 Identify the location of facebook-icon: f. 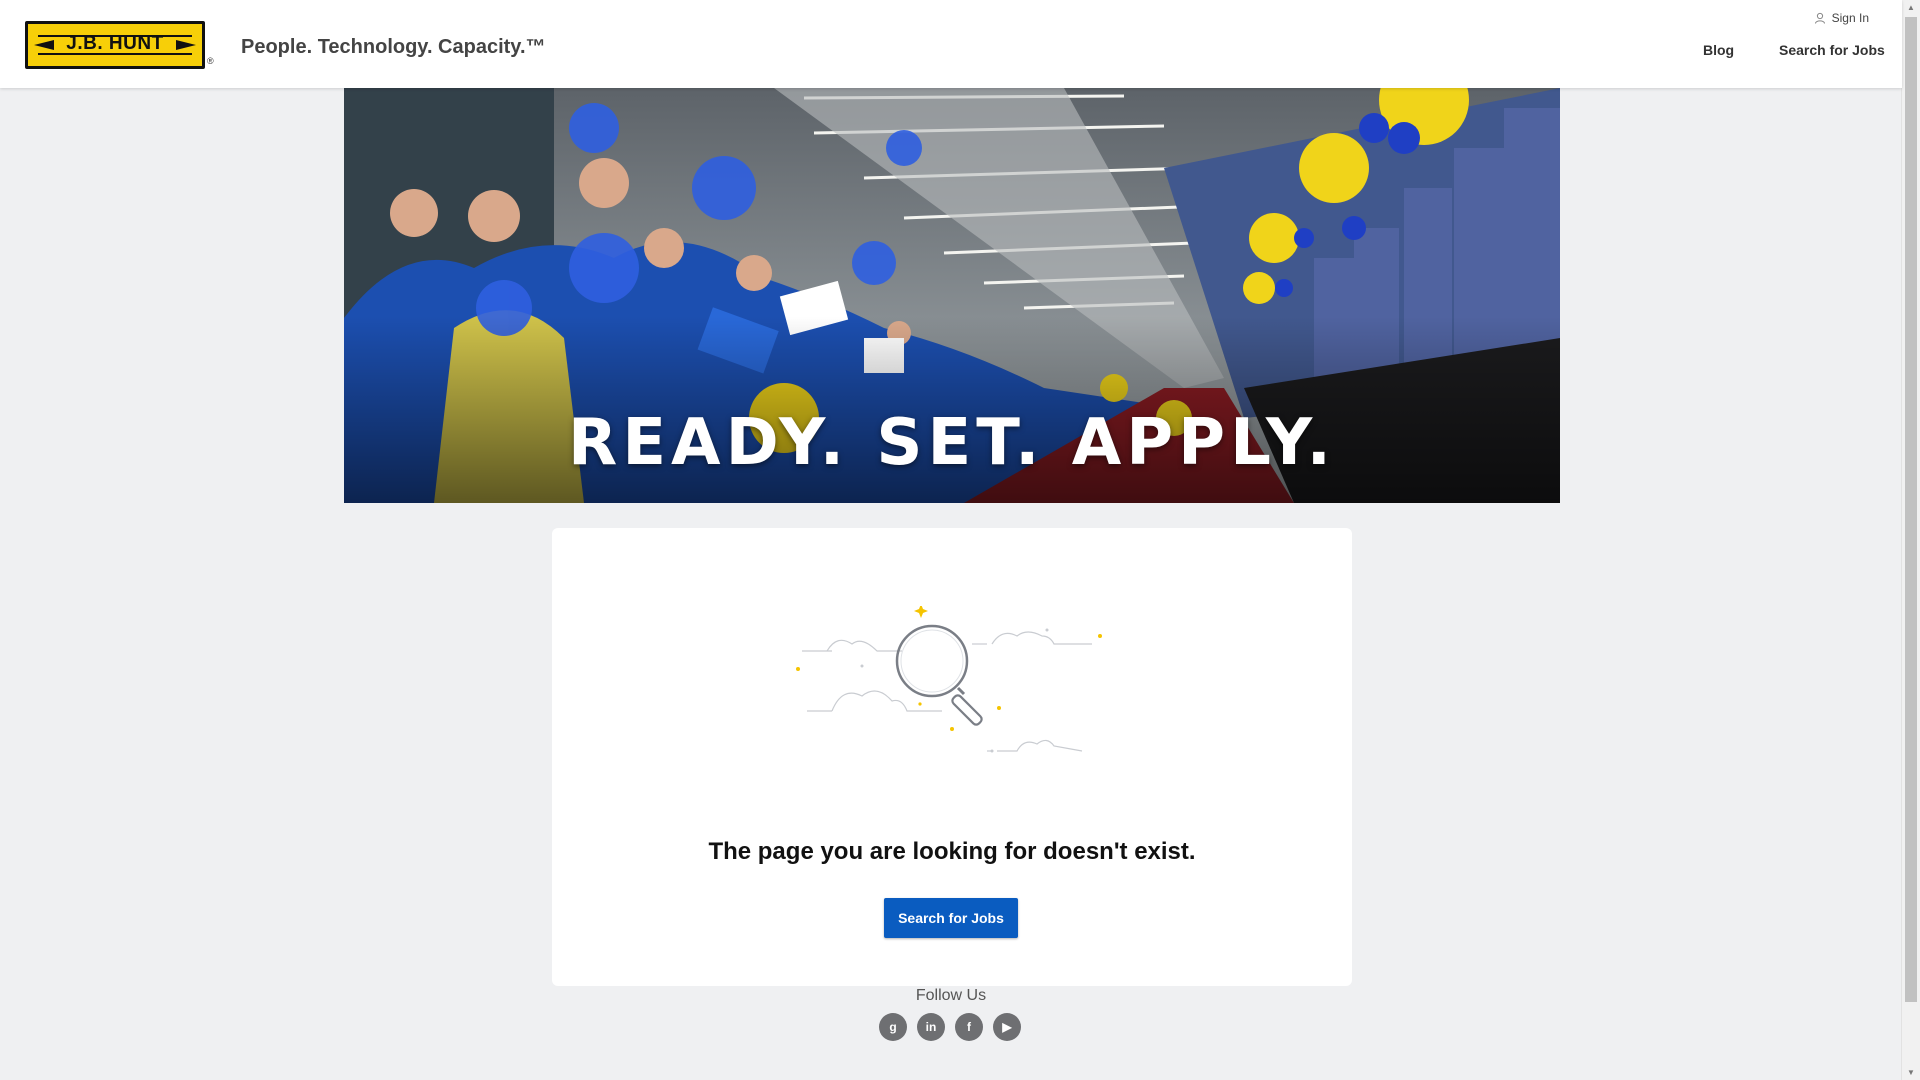
(969, 1027).